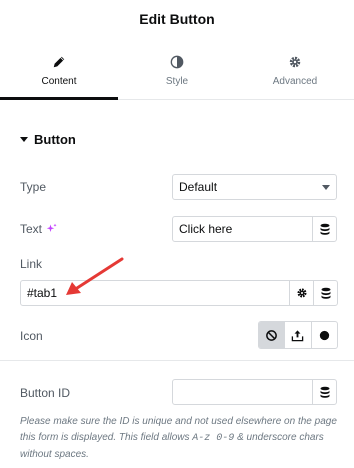  I want to click on button-id-field-group, so click(254, 392).